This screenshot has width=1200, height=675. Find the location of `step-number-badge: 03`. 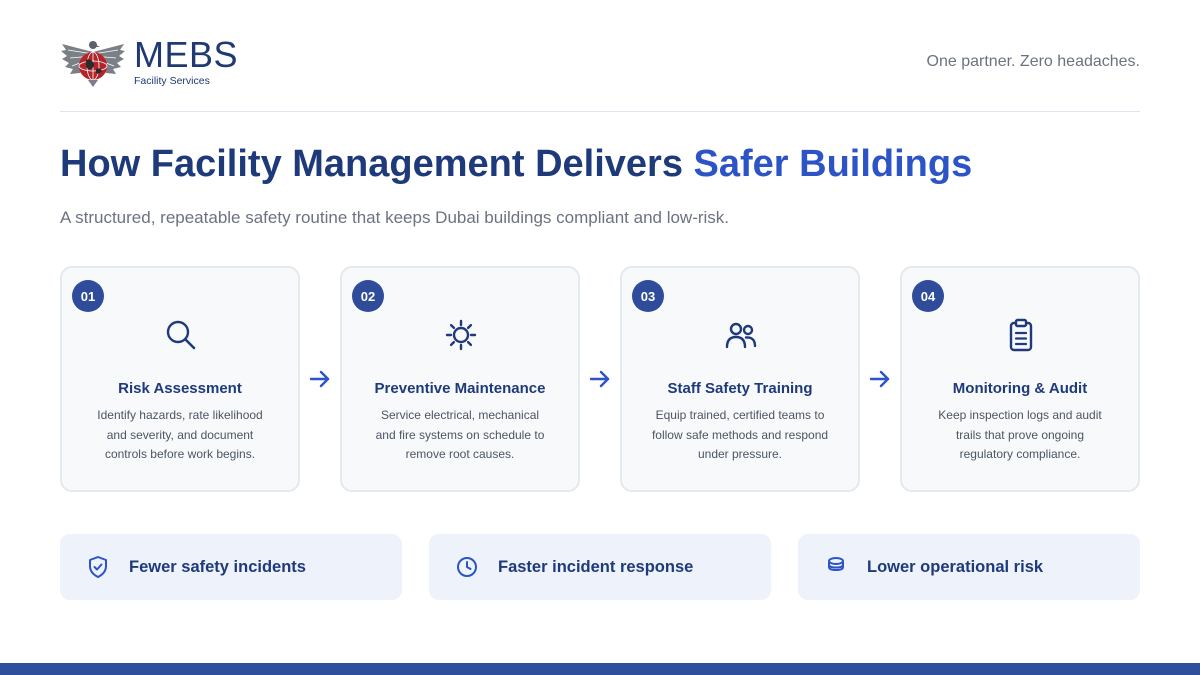

step-number-badge: 03 is located at coordinates (648, 296).